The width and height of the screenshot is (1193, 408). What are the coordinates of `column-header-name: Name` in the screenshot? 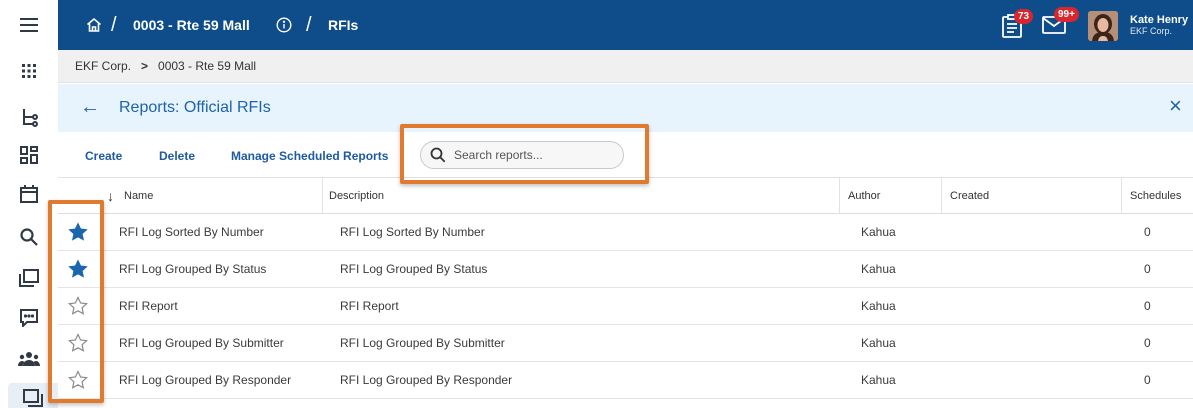 It's located at (138, 196).